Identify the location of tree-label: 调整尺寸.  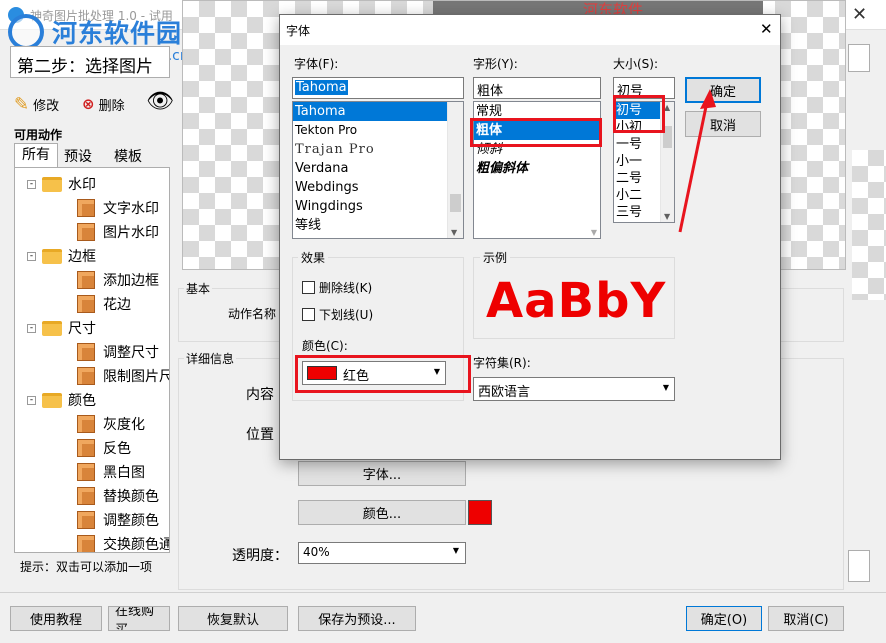
(131, 353).